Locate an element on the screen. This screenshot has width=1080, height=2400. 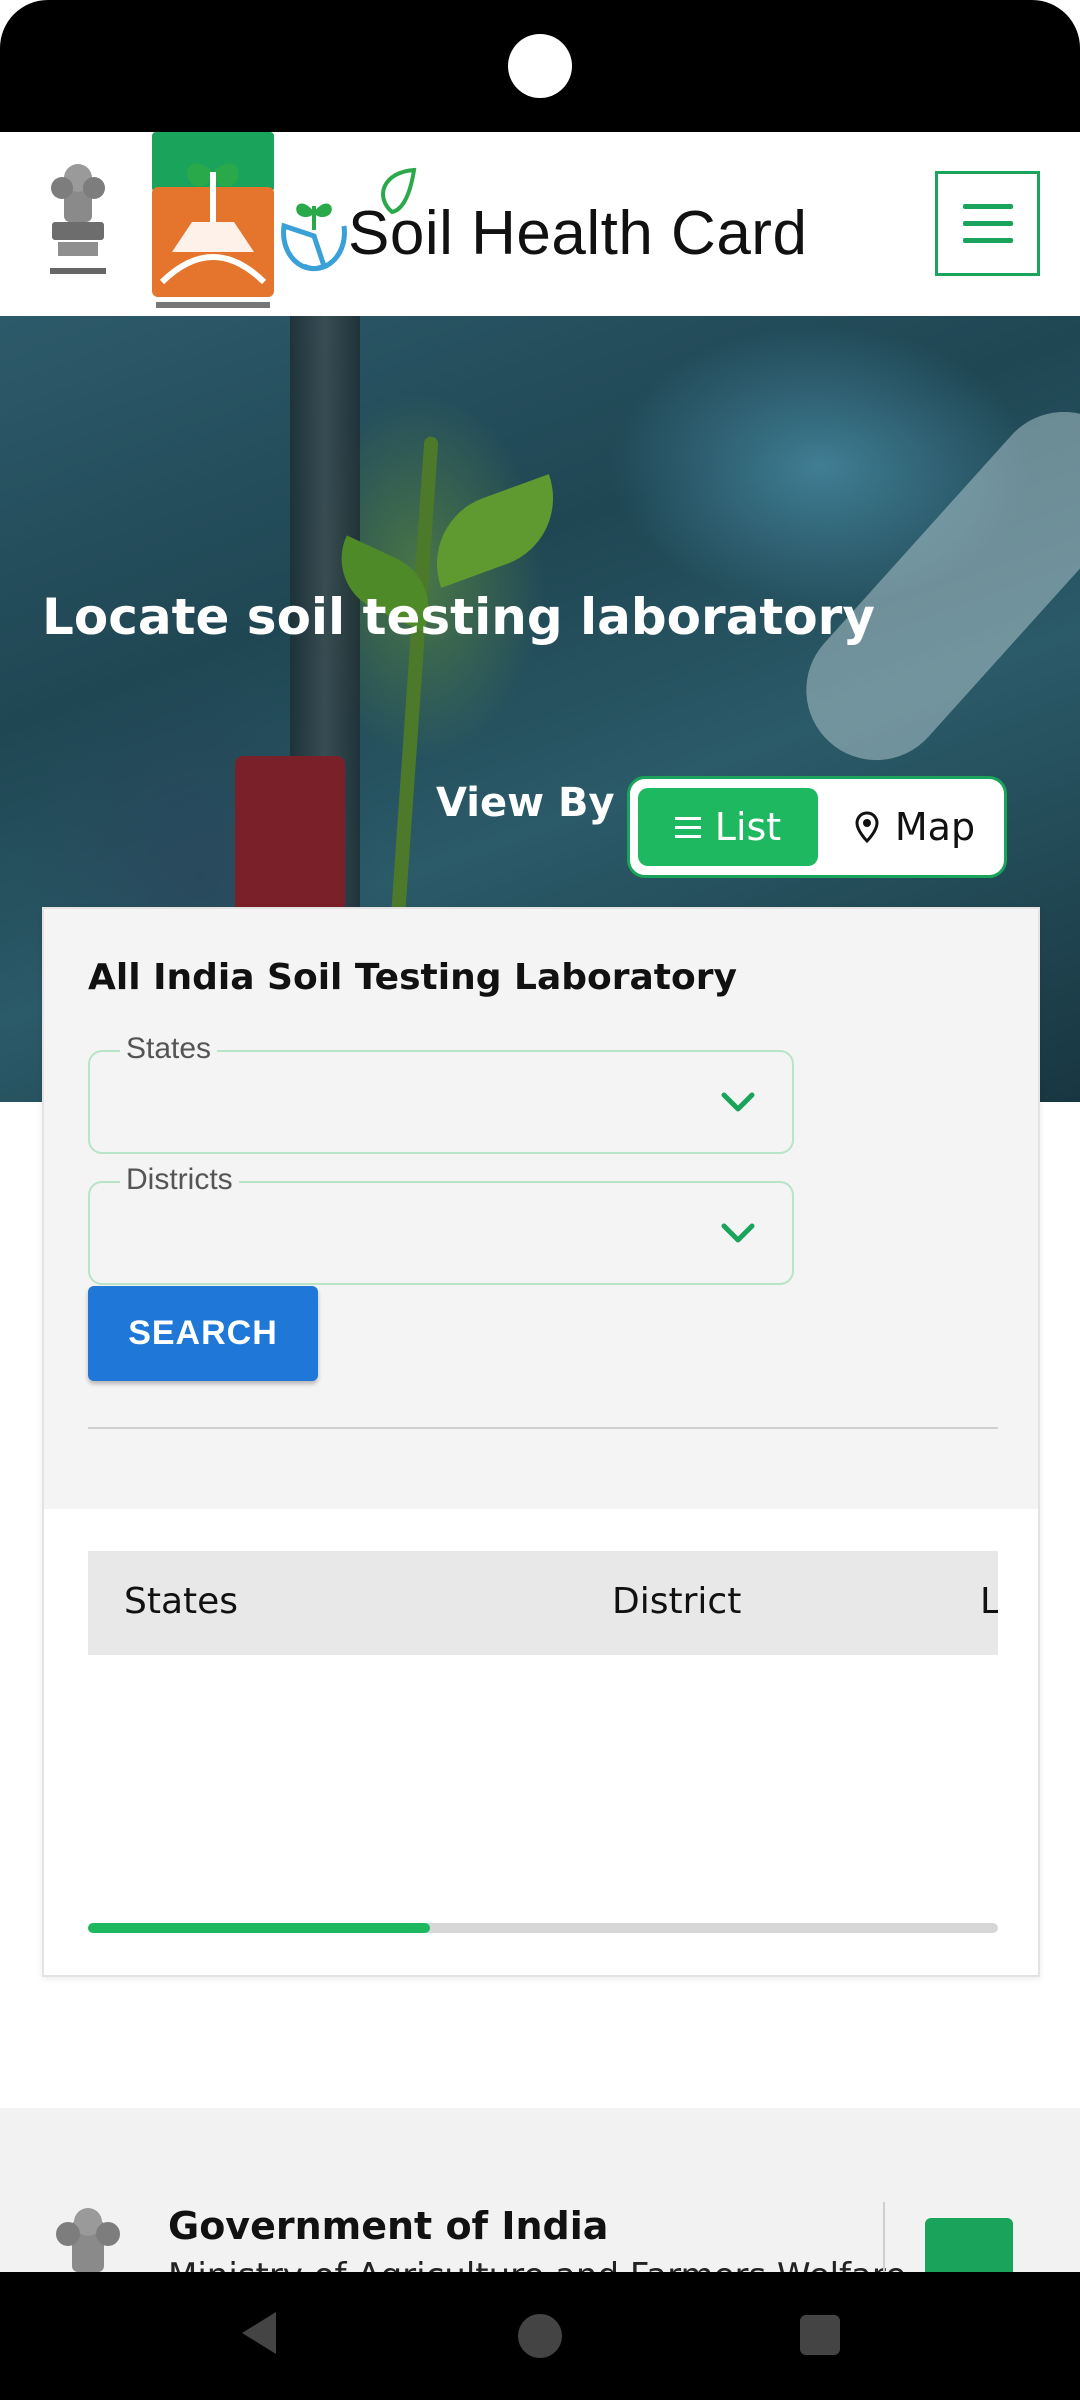
footer-divider is located at coordinates (884, 2237).